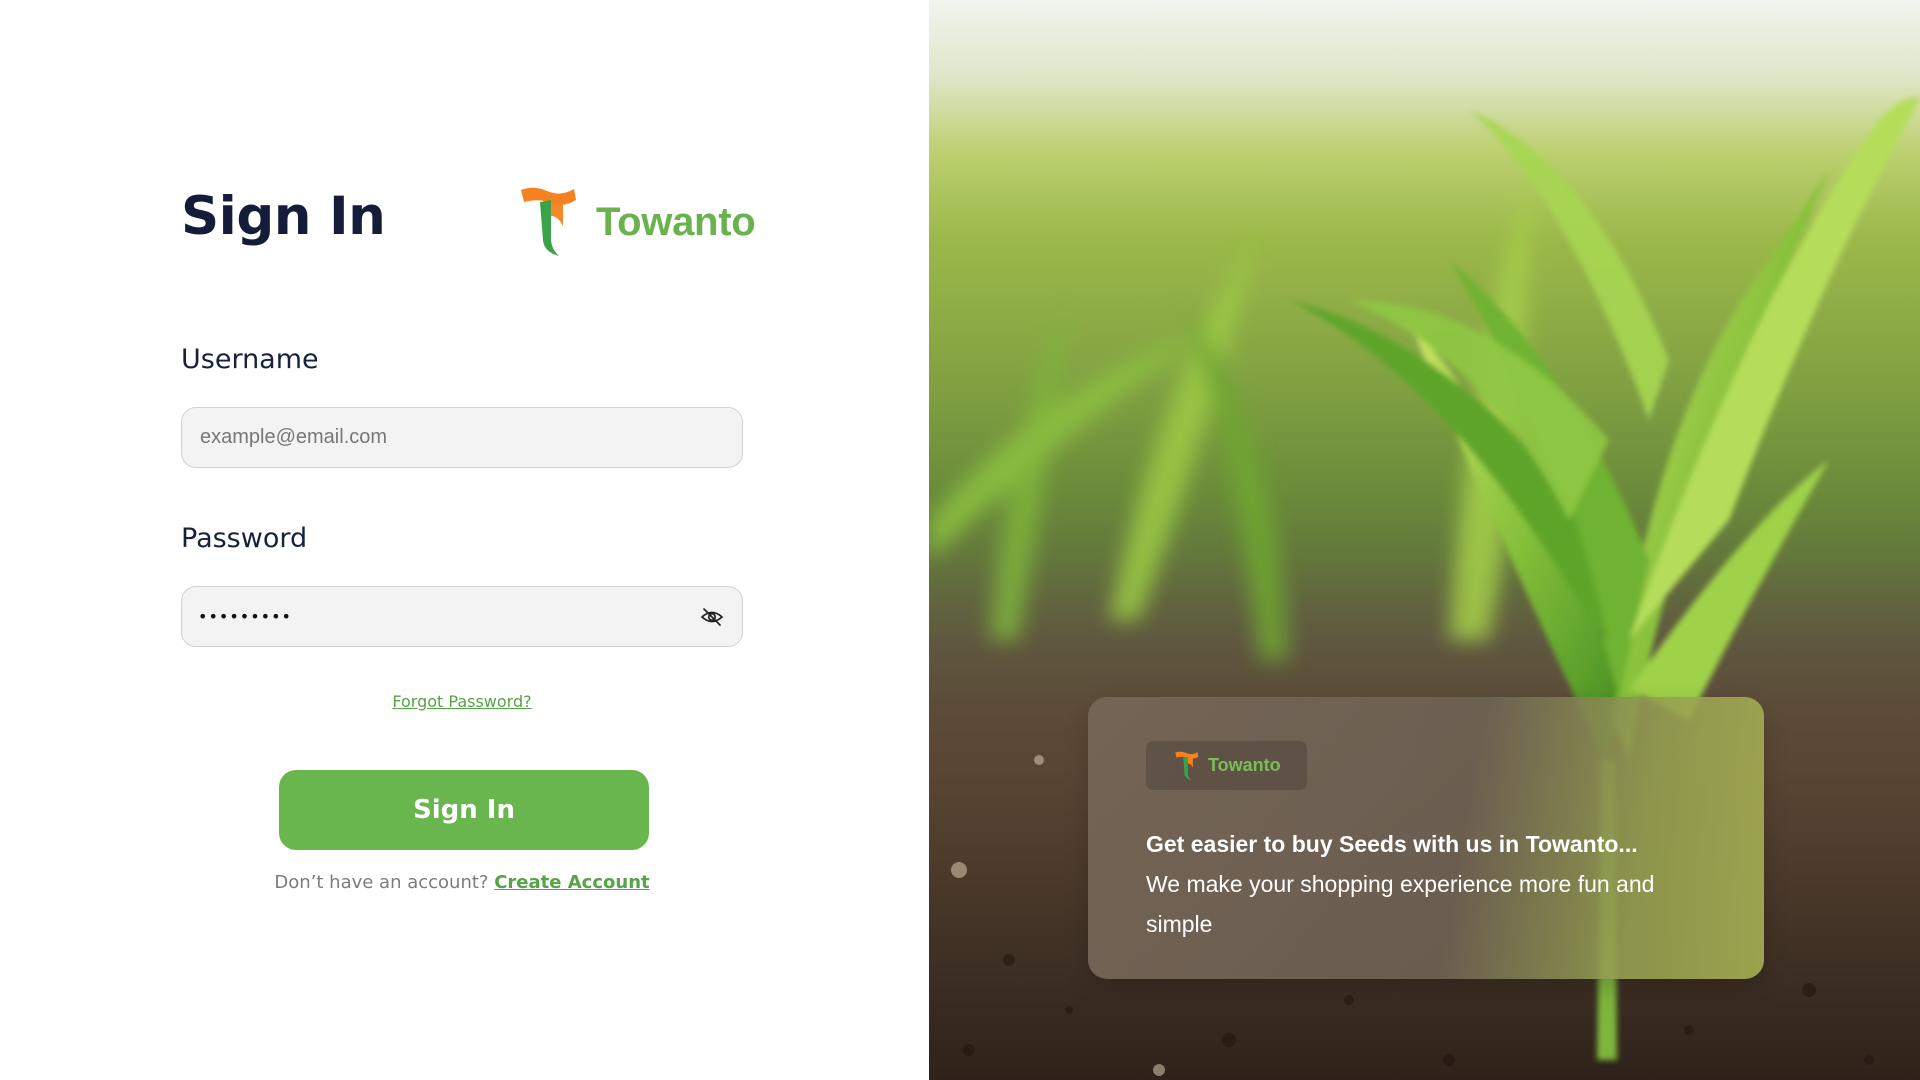 The image size is (1920, 1080). I want to click on username-label: Username, so click(250, 359).